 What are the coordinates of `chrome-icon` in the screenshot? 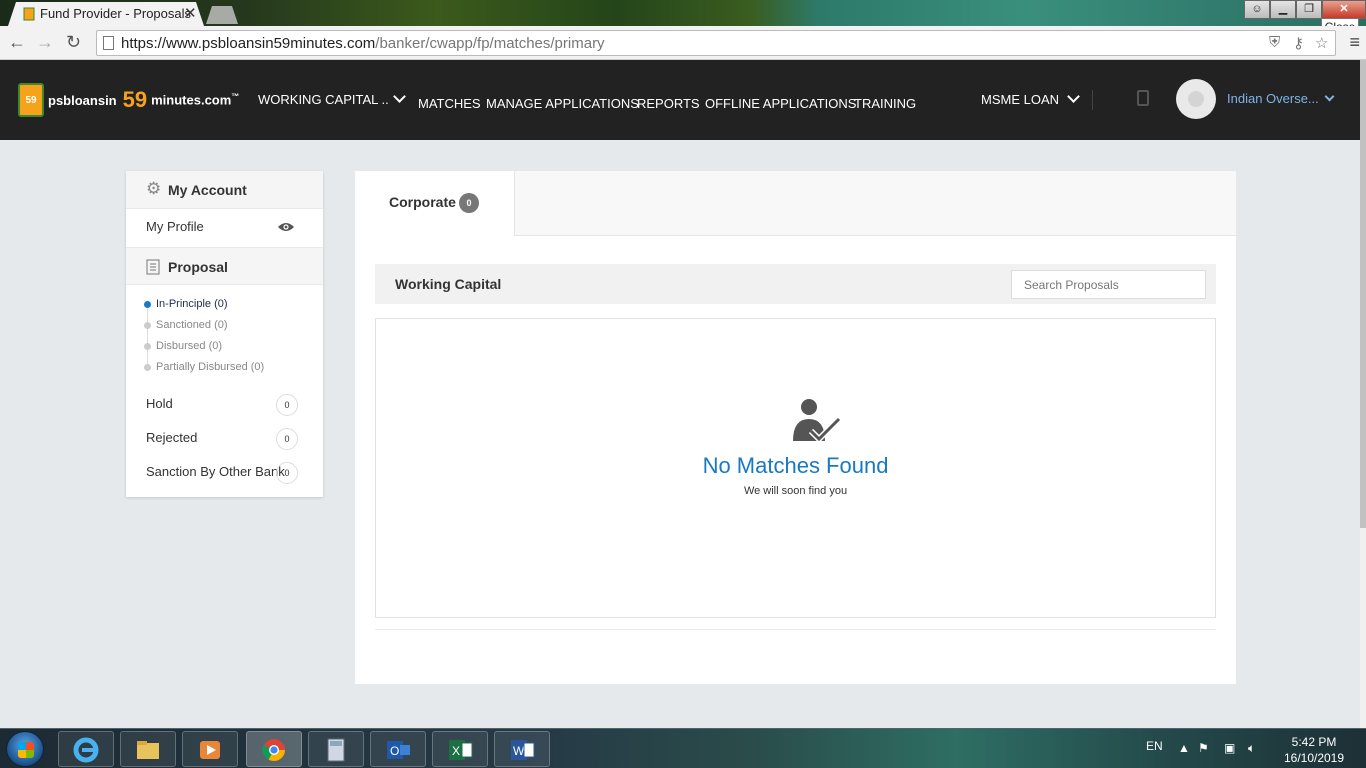 It's located at (273, 750).